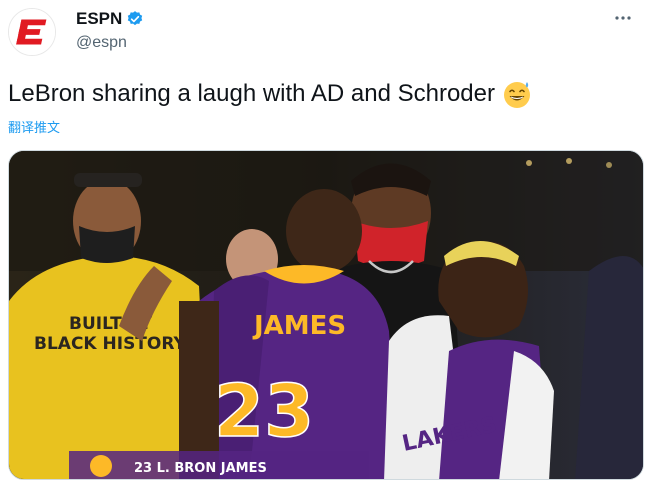 Image resolution: width=645 pixels, height=480 pixels. What do you see at coordinates (135, 19) in the screenshot?
I see `verified-badge-icon` at bounding box center [135, 19].